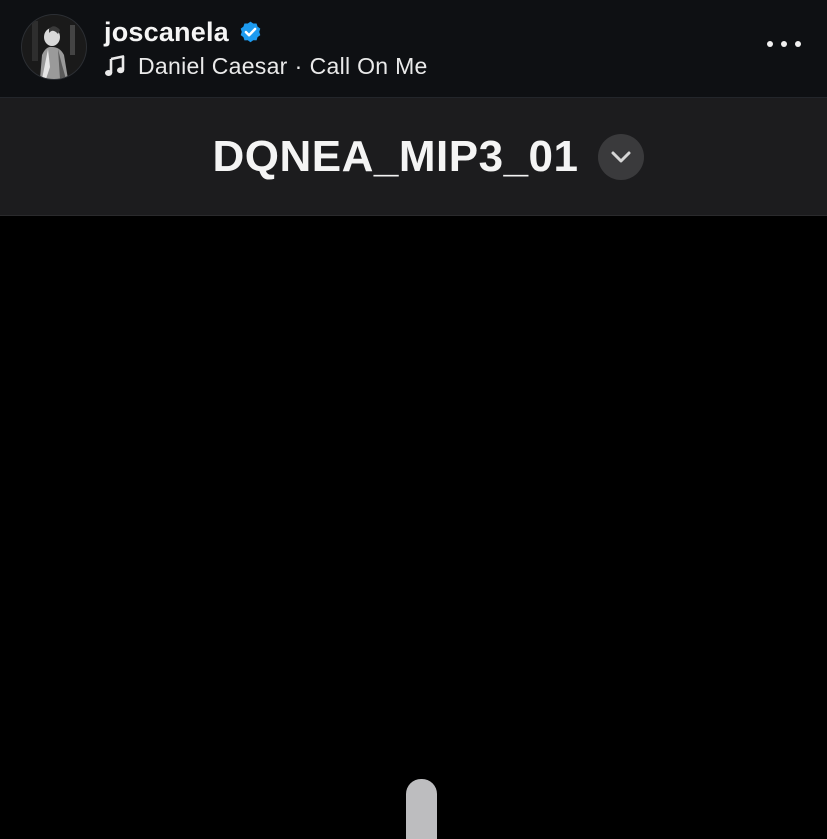  Describe the element at coordinates (368, 65) in the screenshot. I see `audio-song: Call On Me` at that location.